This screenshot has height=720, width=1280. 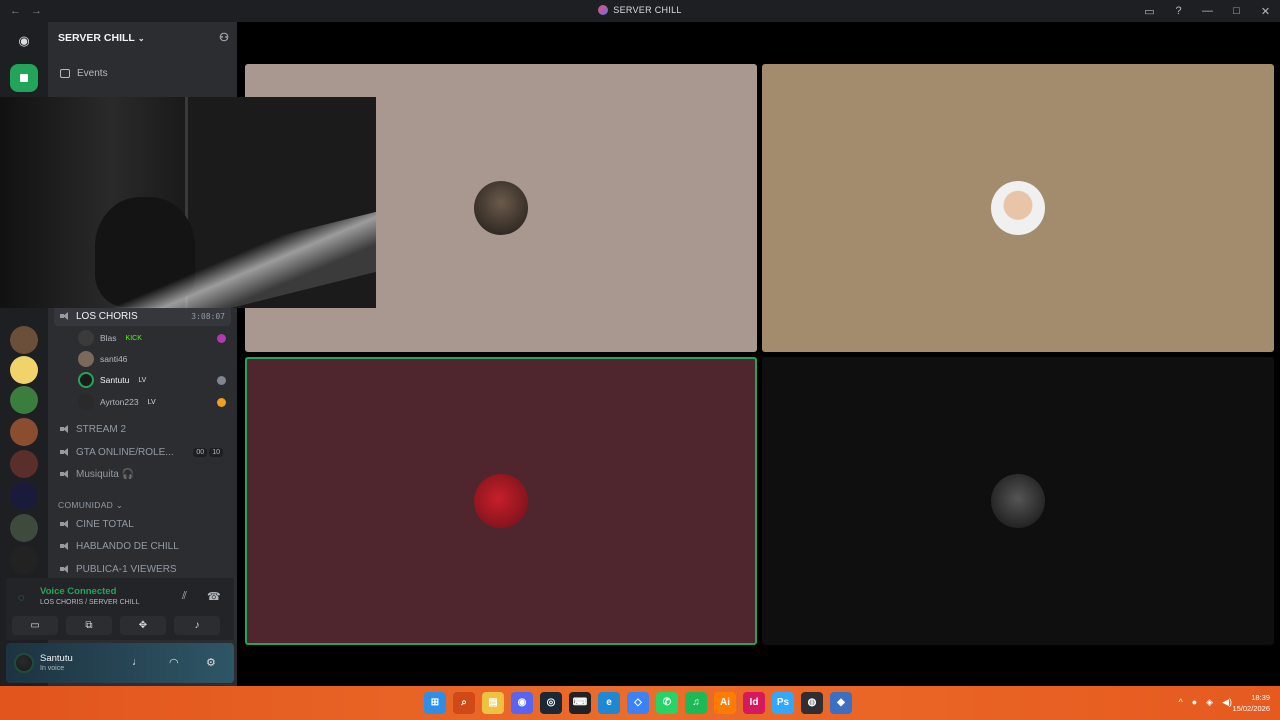 I want to click on activity-icon, so click(x=221, y=380).